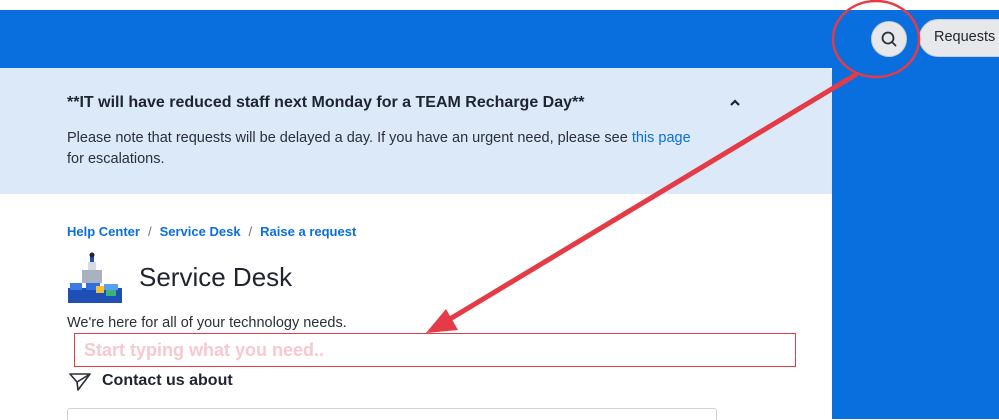 This screenshot has height=420, width=999. I want to click on breadcrumb: Help Center / Service Desk / Raise a request, so click(211, 231).